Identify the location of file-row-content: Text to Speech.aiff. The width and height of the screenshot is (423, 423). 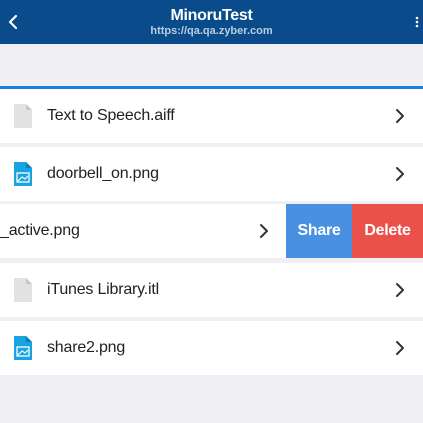
(211, 116).